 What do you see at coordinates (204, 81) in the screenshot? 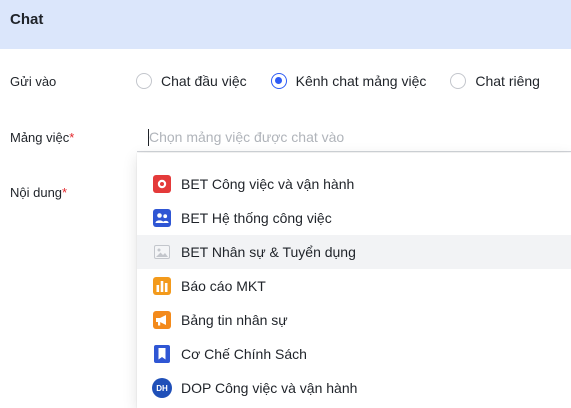
I see `radio-label: Chat đầu việc` at bounding box center [204, 81].